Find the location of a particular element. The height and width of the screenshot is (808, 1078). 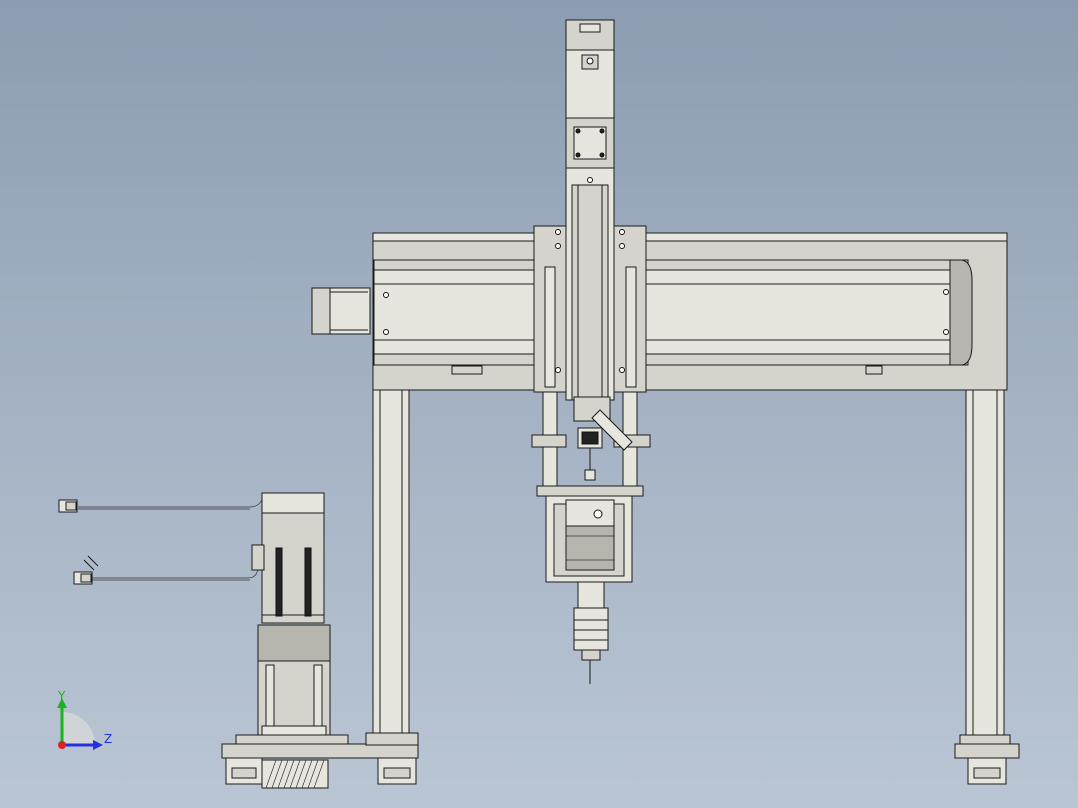

z-axis is located at coordinates (590, 210).